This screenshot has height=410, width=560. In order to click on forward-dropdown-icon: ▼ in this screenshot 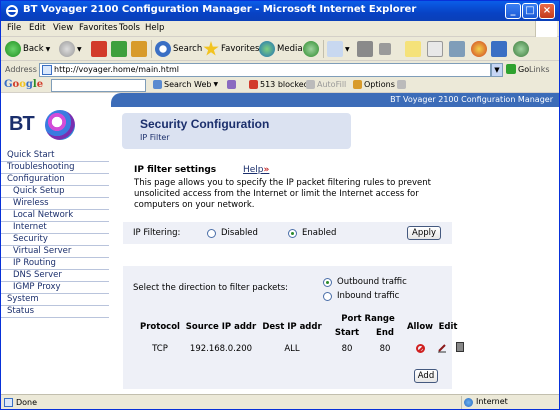, I will do `click(79, 49)`.